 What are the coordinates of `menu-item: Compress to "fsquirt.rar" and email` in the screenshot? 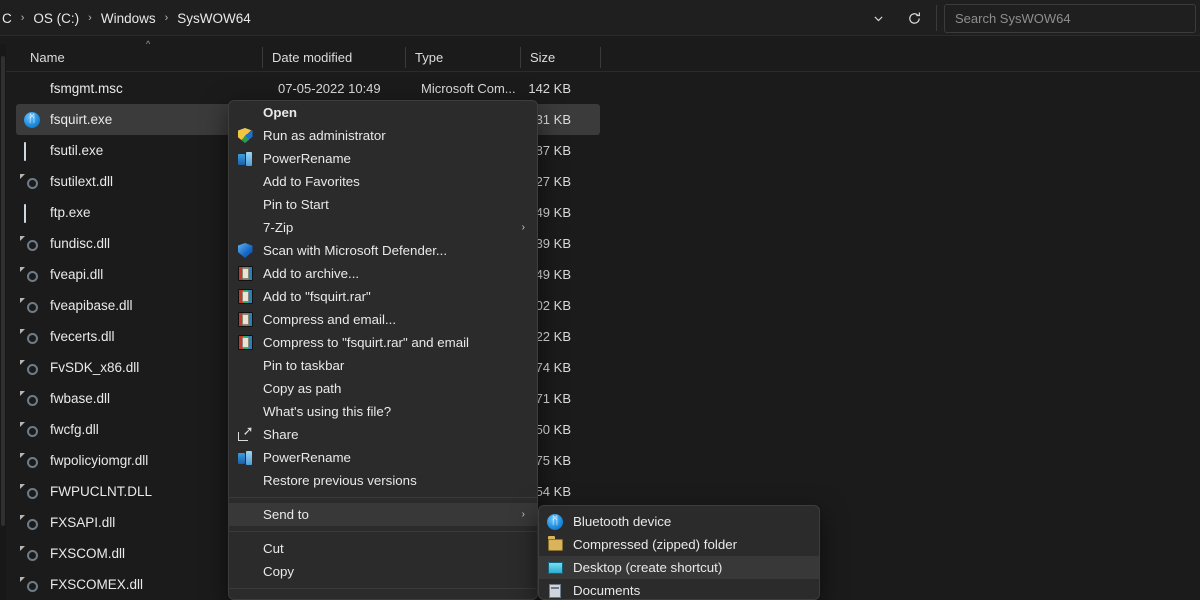 It's located at (383, 342).